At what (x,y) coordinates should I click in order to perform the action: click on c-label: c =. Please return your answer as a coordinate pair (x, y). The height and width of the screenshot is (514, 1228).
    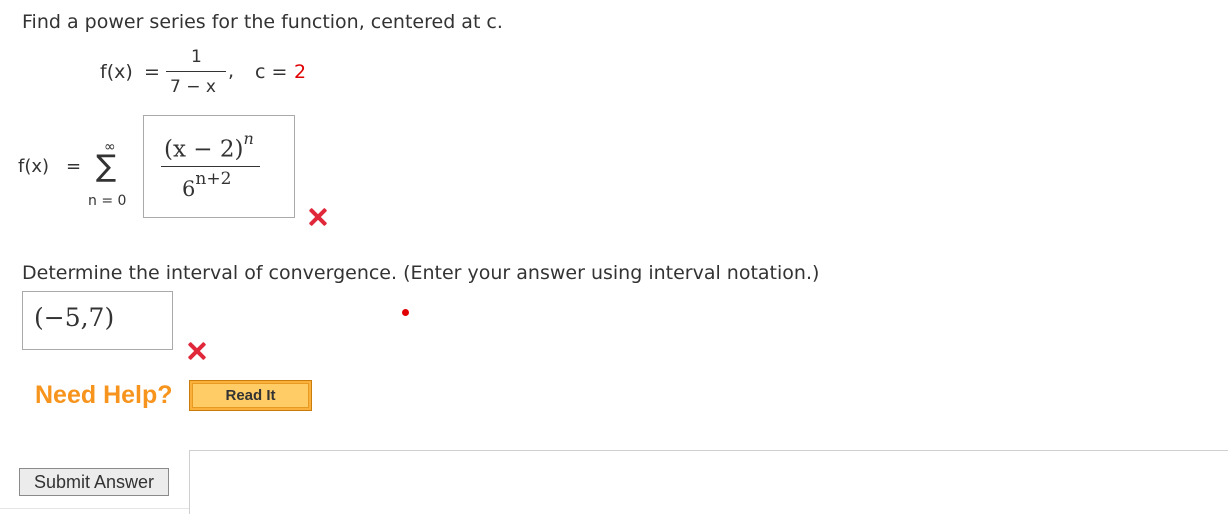
    Looking at the image, I should click on (271, 72).